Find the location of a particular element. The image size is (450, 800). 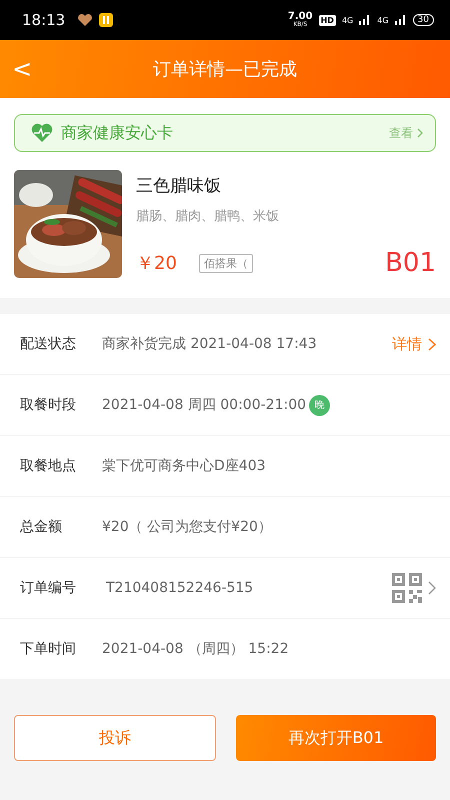

qr-code-icon is located at coordinates (407, 588).